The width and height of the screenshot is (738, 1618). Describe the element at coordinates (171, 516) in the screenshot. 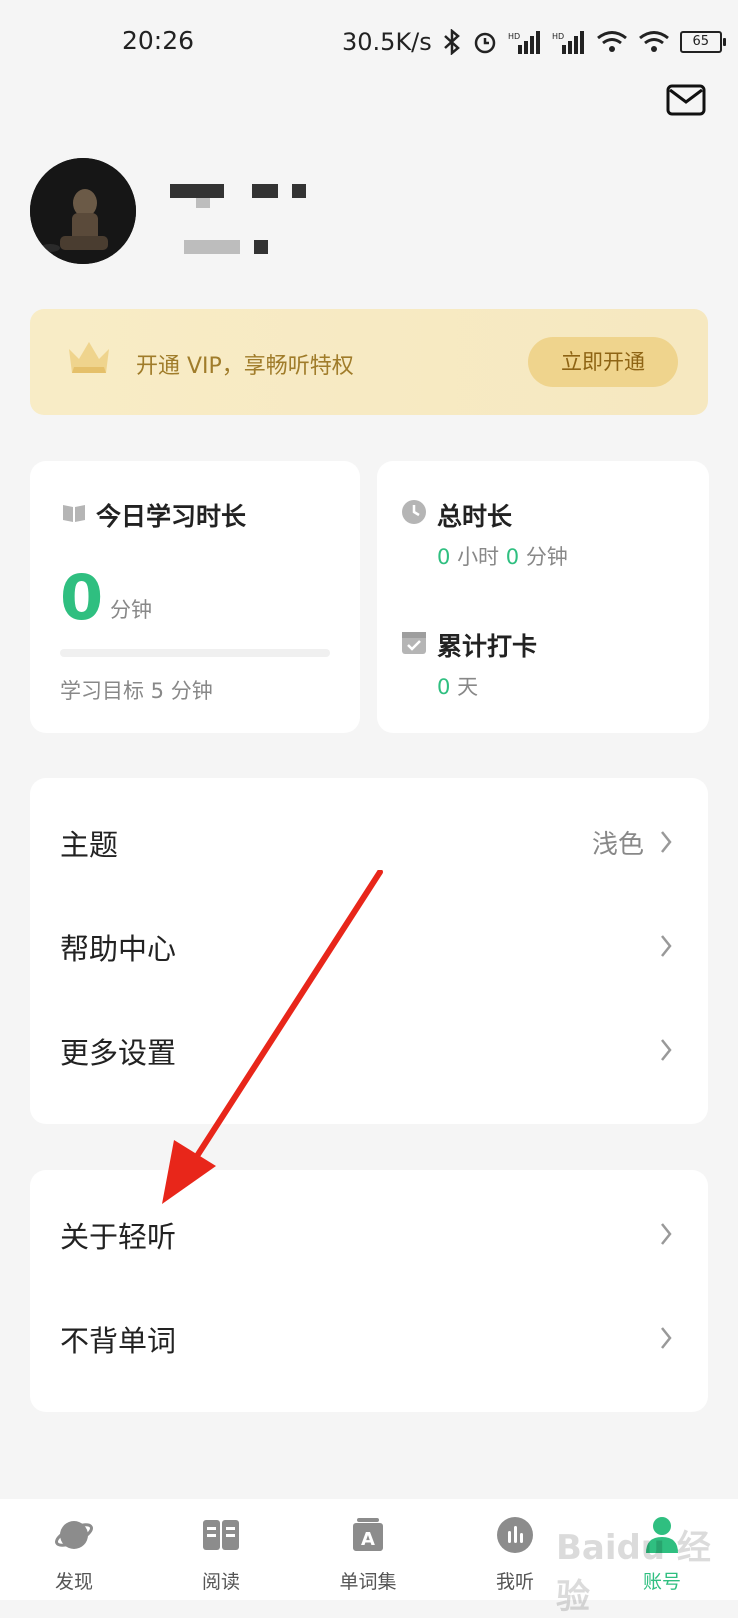

I see `today-study-title: 今日学习时长` at that location.